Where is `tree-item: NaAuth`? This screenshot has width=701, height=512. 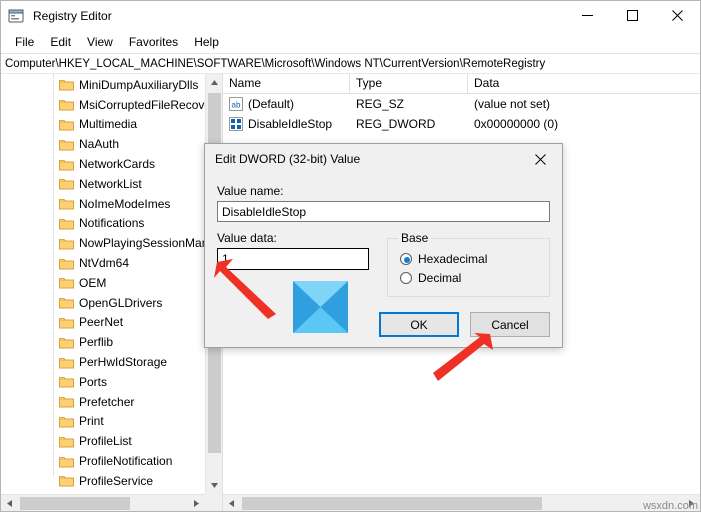
tree-item: NaAuth is located at coordinates (103, 144).